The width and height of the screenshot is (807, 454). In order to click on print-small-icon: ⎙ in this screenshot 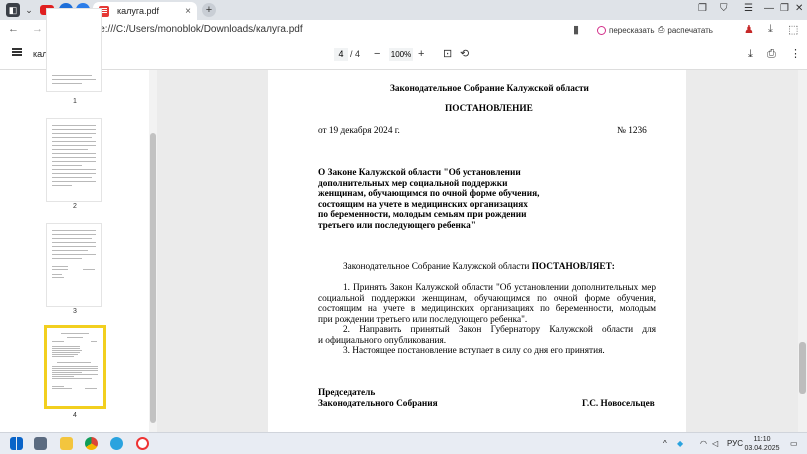, I will do `click(661, 29)`.